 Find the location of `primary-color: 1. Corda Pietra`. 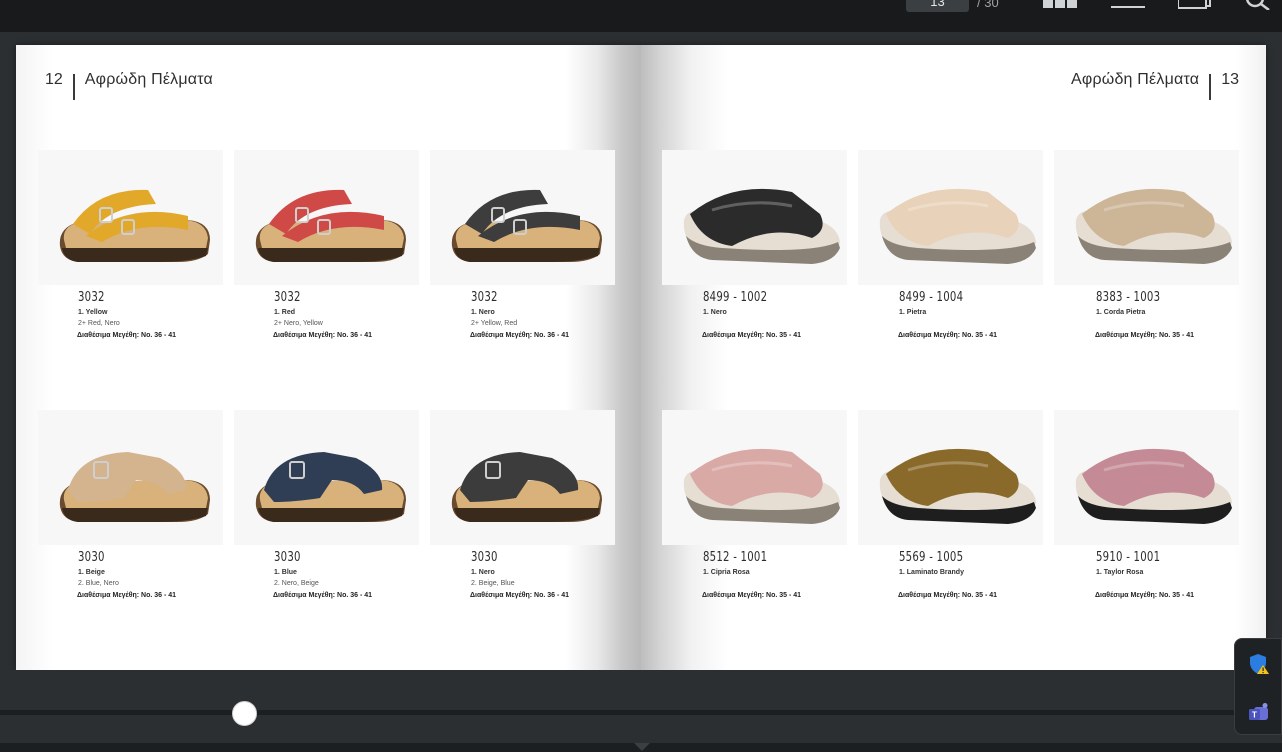

primary-color: 1. Corda Pietra is located at coordinates (1121, 312).